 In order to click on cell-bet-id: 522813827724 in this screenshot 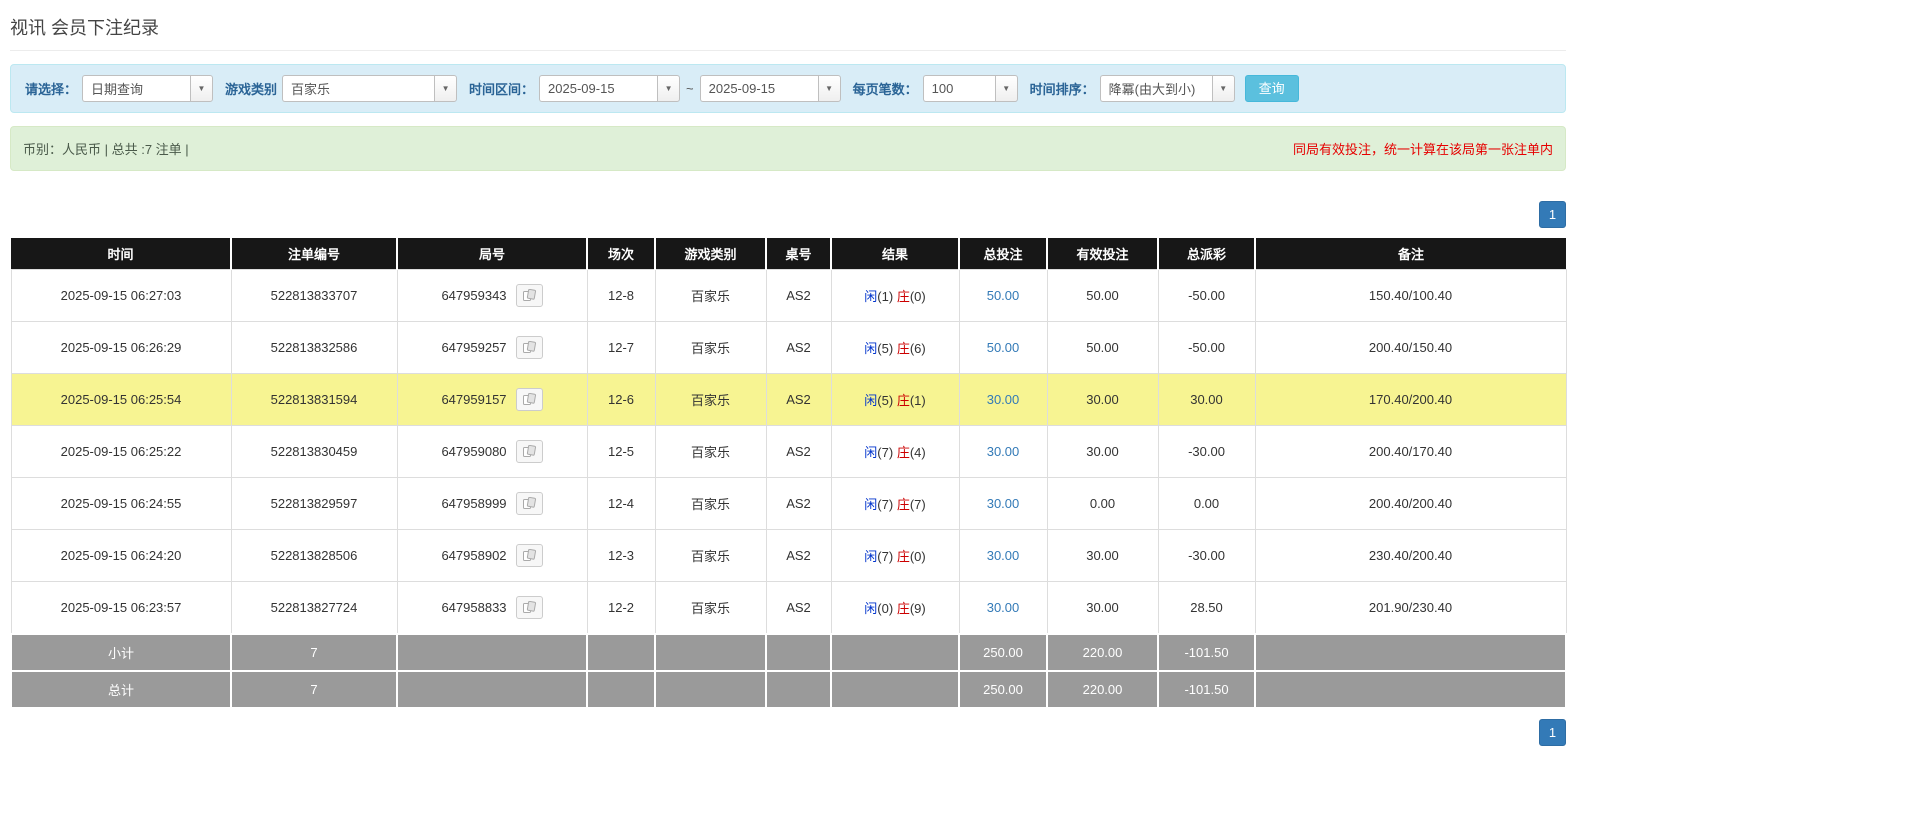, I will do `click(314, 608)`.